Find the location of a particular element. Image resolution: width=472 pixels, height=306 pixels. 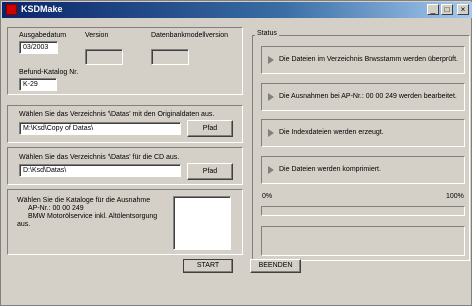

source-path-button: Pfad is located at coordinates (210, 128).